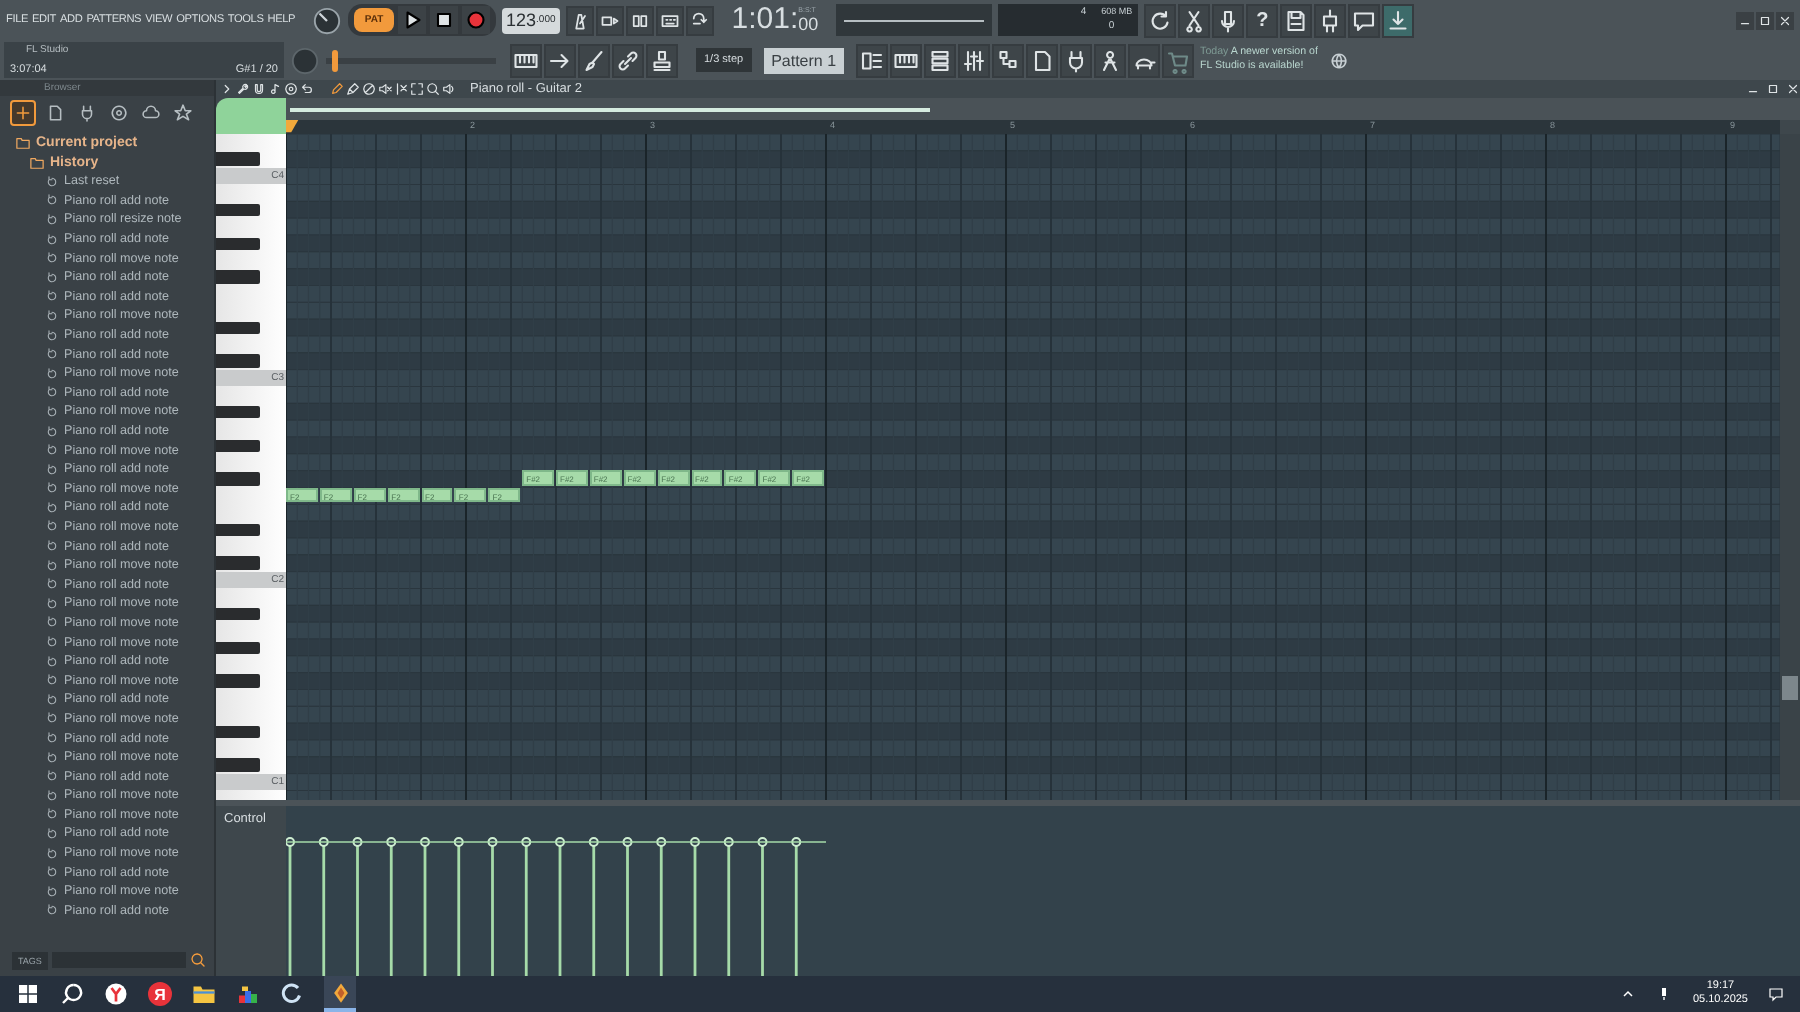 The width and height of the screenshot is (1800, 1012). What do you see at coordinates (292, 994) in the screenshot?
I see `refresh-app-icon` at bounding box center [292, 994].